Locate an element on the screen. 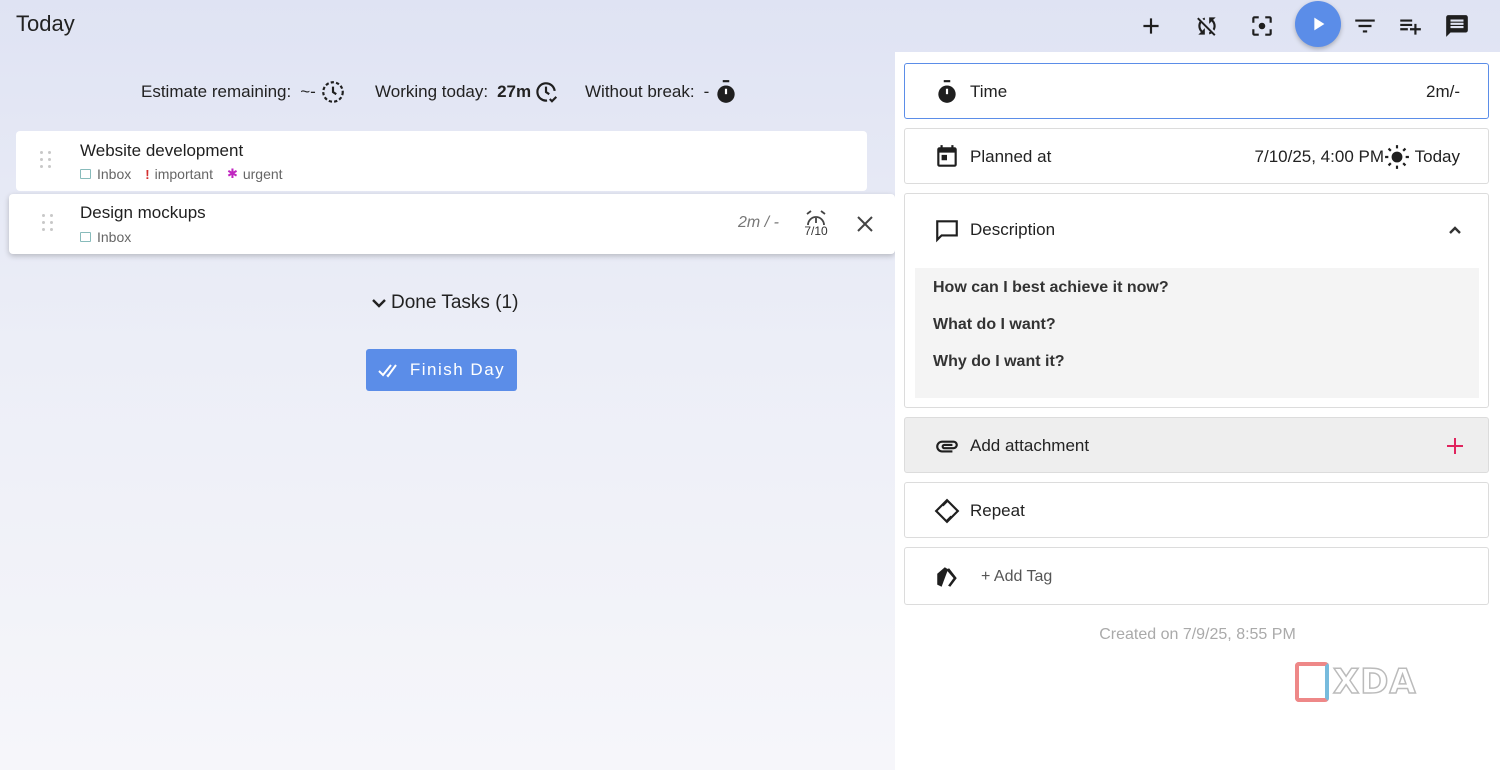 This screenshot has width=1500, height=770. calendar-icon is located at coordinates (947, 157).